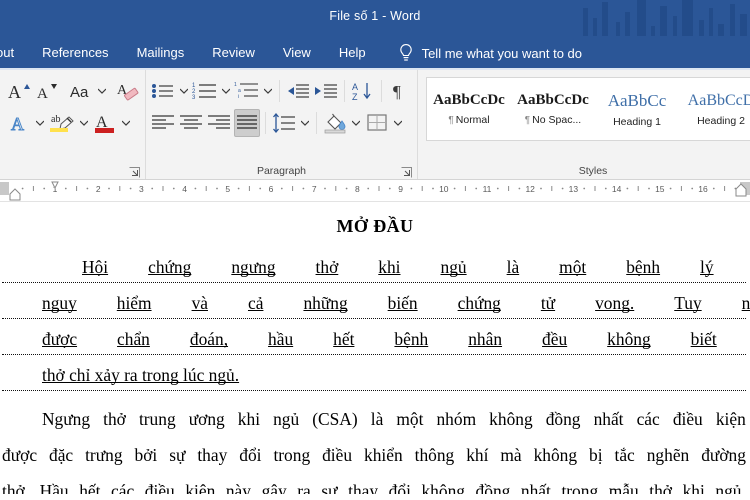  I want to click on justify-button, so click(247, 123).